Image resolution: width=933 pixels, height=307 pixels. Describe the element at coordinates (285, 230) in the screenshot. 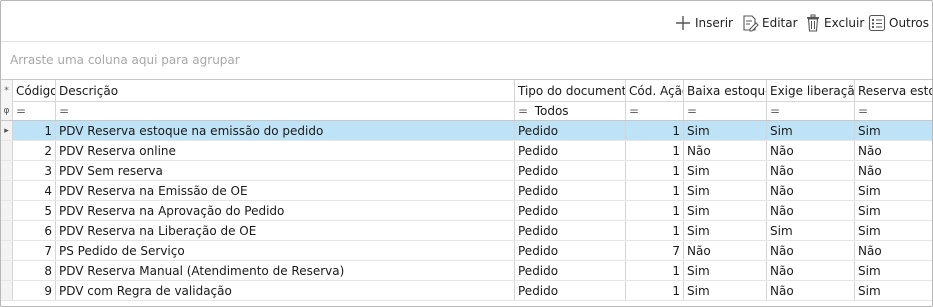

I see `cell-descricao: PDV Reserva na Liberação de OE` at that location.